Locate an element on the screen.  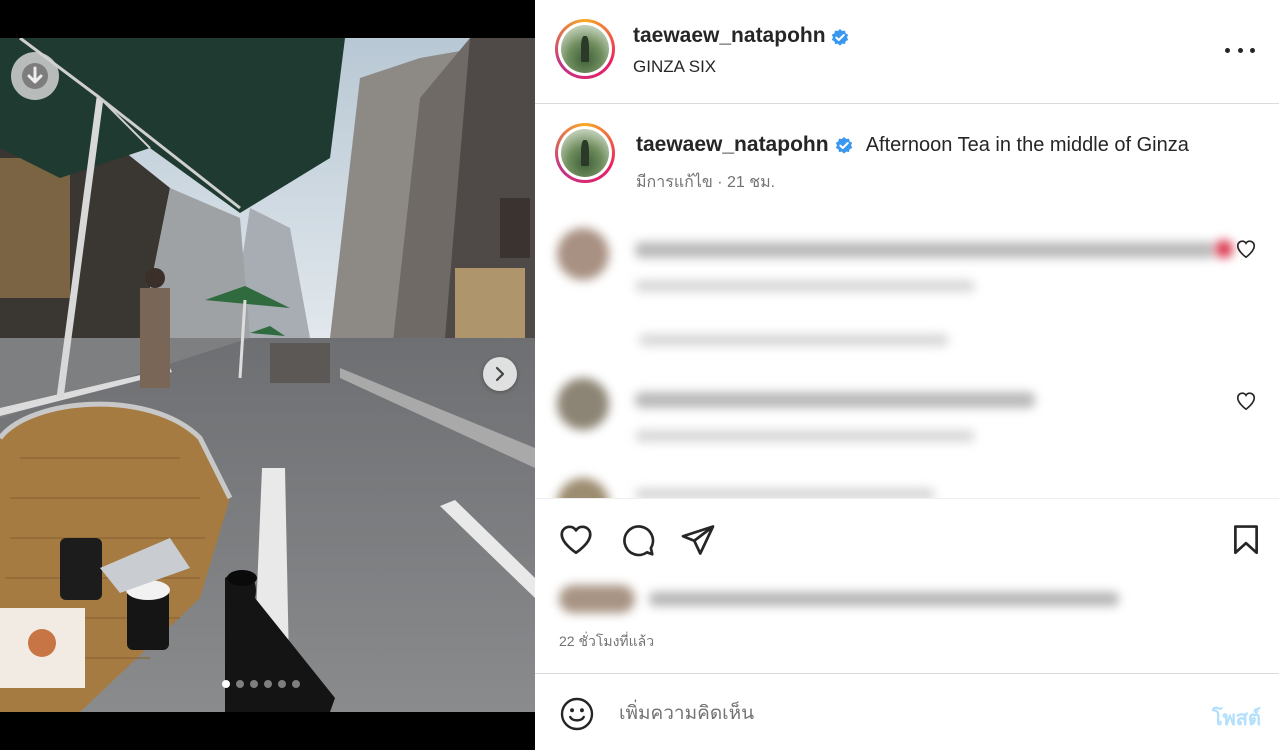
comment-button is located at coordinates (638, 540).